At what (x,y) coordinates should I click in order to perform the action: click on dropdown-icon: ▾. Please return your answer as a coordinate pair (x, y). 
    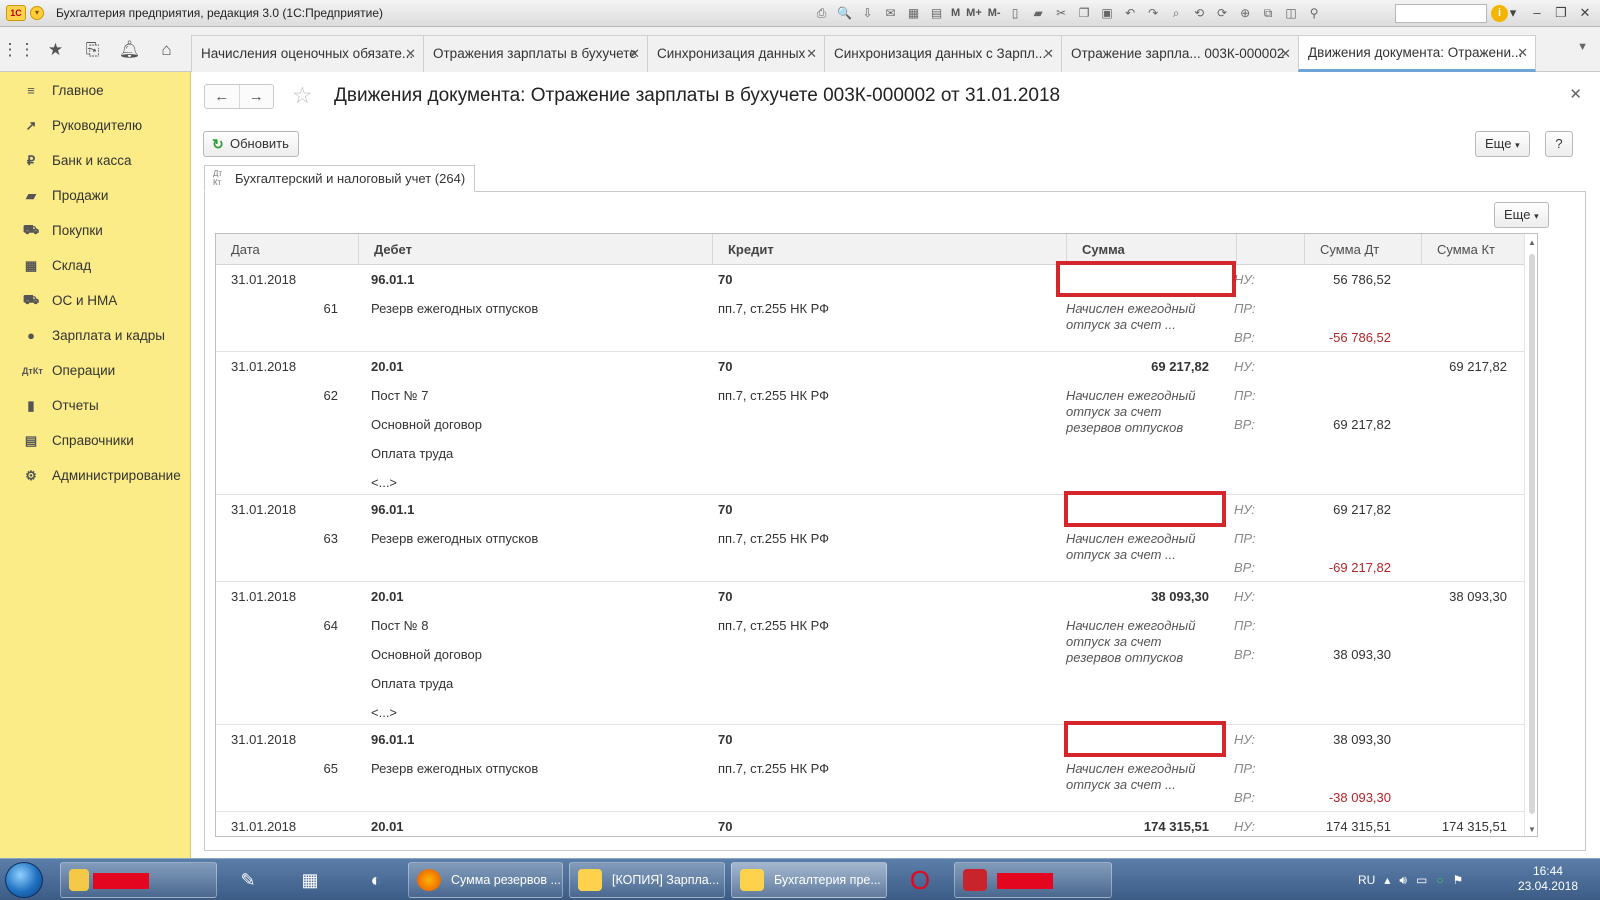
    Looking at the image, I should click on (1513, 13).